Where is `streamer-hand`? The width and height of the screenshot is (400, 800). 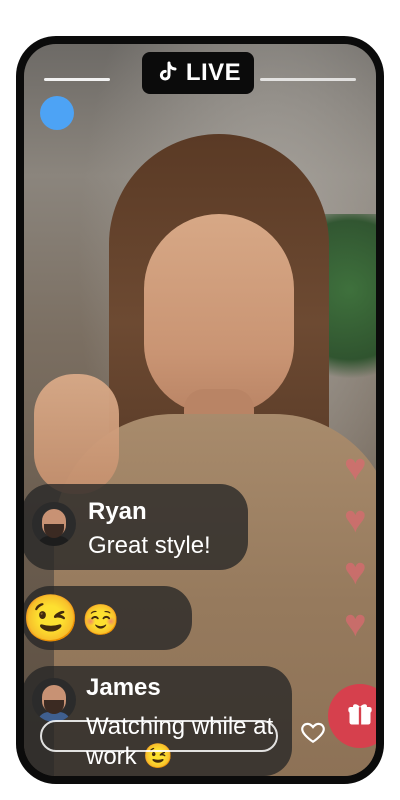 streamer-hand is located at coordinates (76, 434).